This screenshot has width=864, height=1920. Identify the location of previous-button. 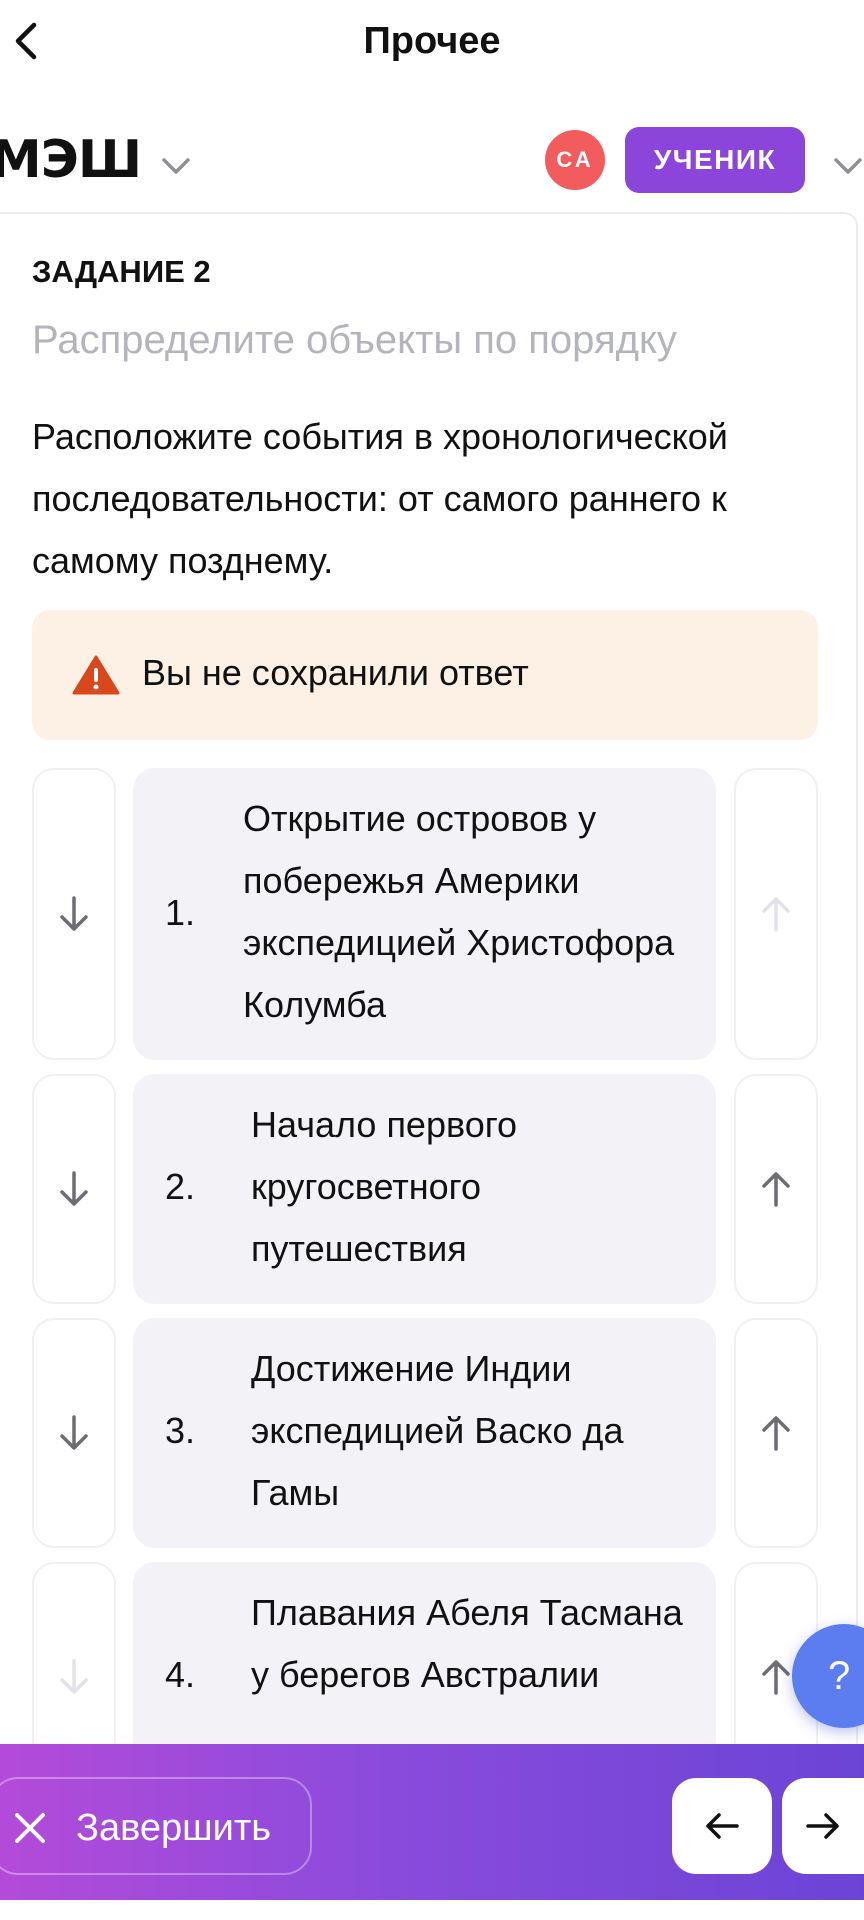
(722, 1826).